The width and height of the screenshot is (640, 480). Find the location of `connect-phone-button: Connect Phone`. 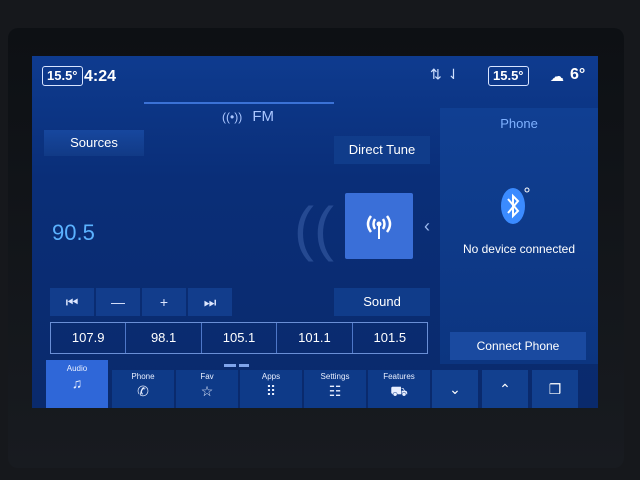

connect-phone-button: Connect Phone is located at coordinates (518, 346).